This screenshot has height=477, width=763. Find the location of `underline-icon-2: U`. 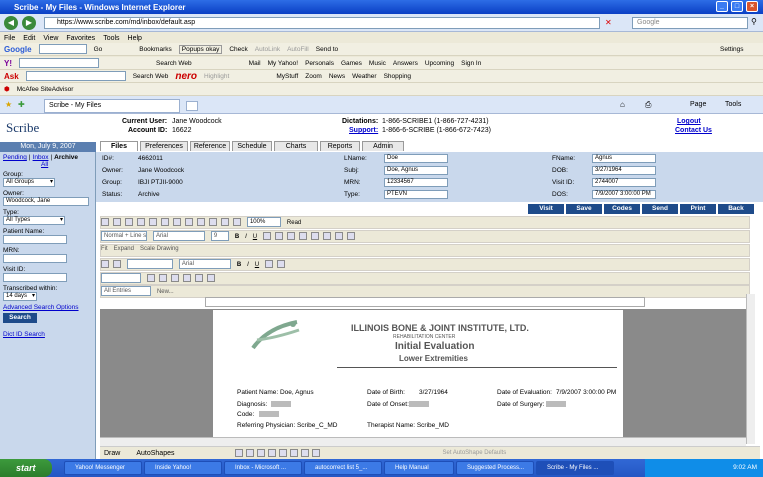

underline-icon-2: U is located at coordinates (257, 265).